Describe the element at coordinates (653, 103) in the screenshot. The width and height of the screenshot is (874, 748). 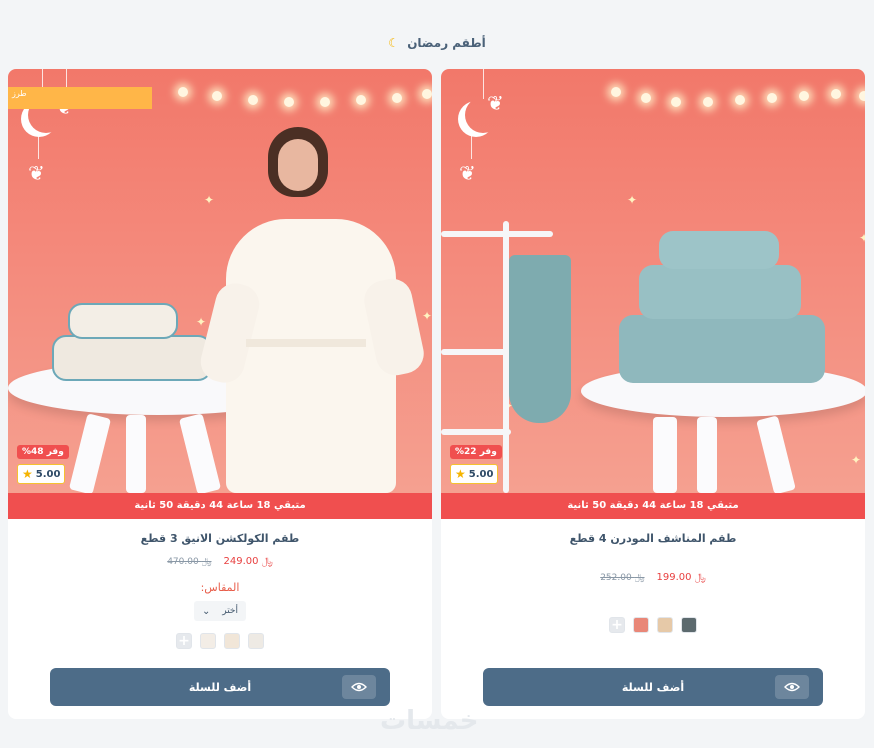
I see `lights-decoration` at that location.